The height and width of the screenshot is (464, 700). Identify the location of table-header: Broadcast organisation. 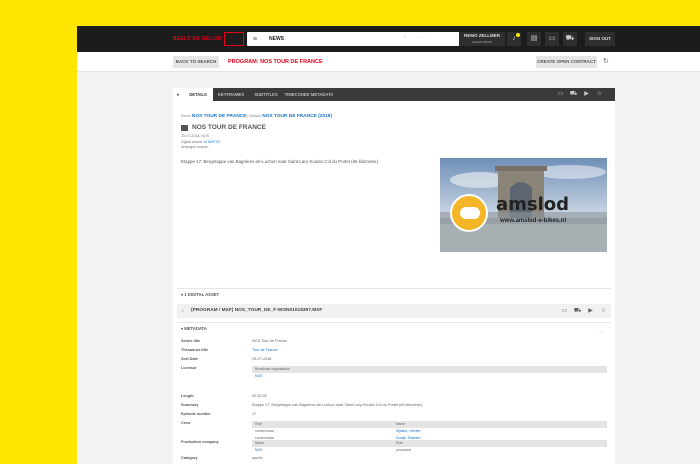
(429, 369).